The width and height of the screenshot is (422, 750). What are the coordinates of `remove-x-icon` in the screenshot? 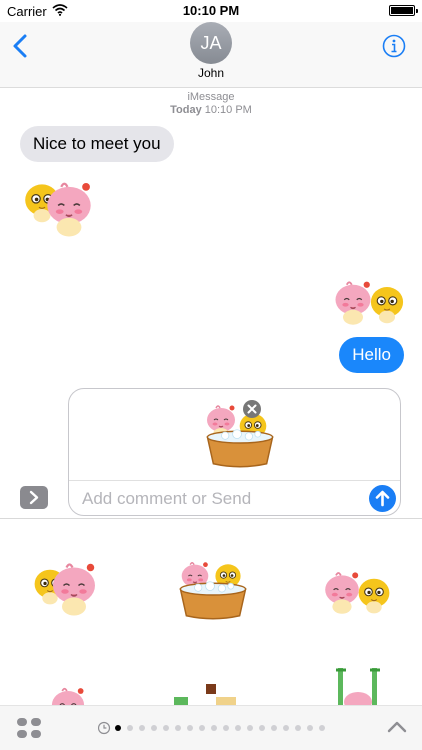 It's located at (252, 409).